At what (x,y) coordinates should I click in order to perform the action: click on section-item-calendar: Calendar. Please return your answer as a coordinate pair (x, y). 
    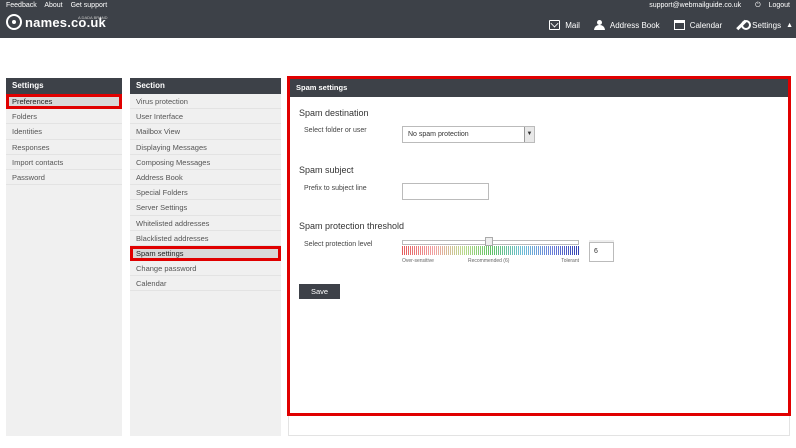
    Looking at the image, I should click on (205, 284).